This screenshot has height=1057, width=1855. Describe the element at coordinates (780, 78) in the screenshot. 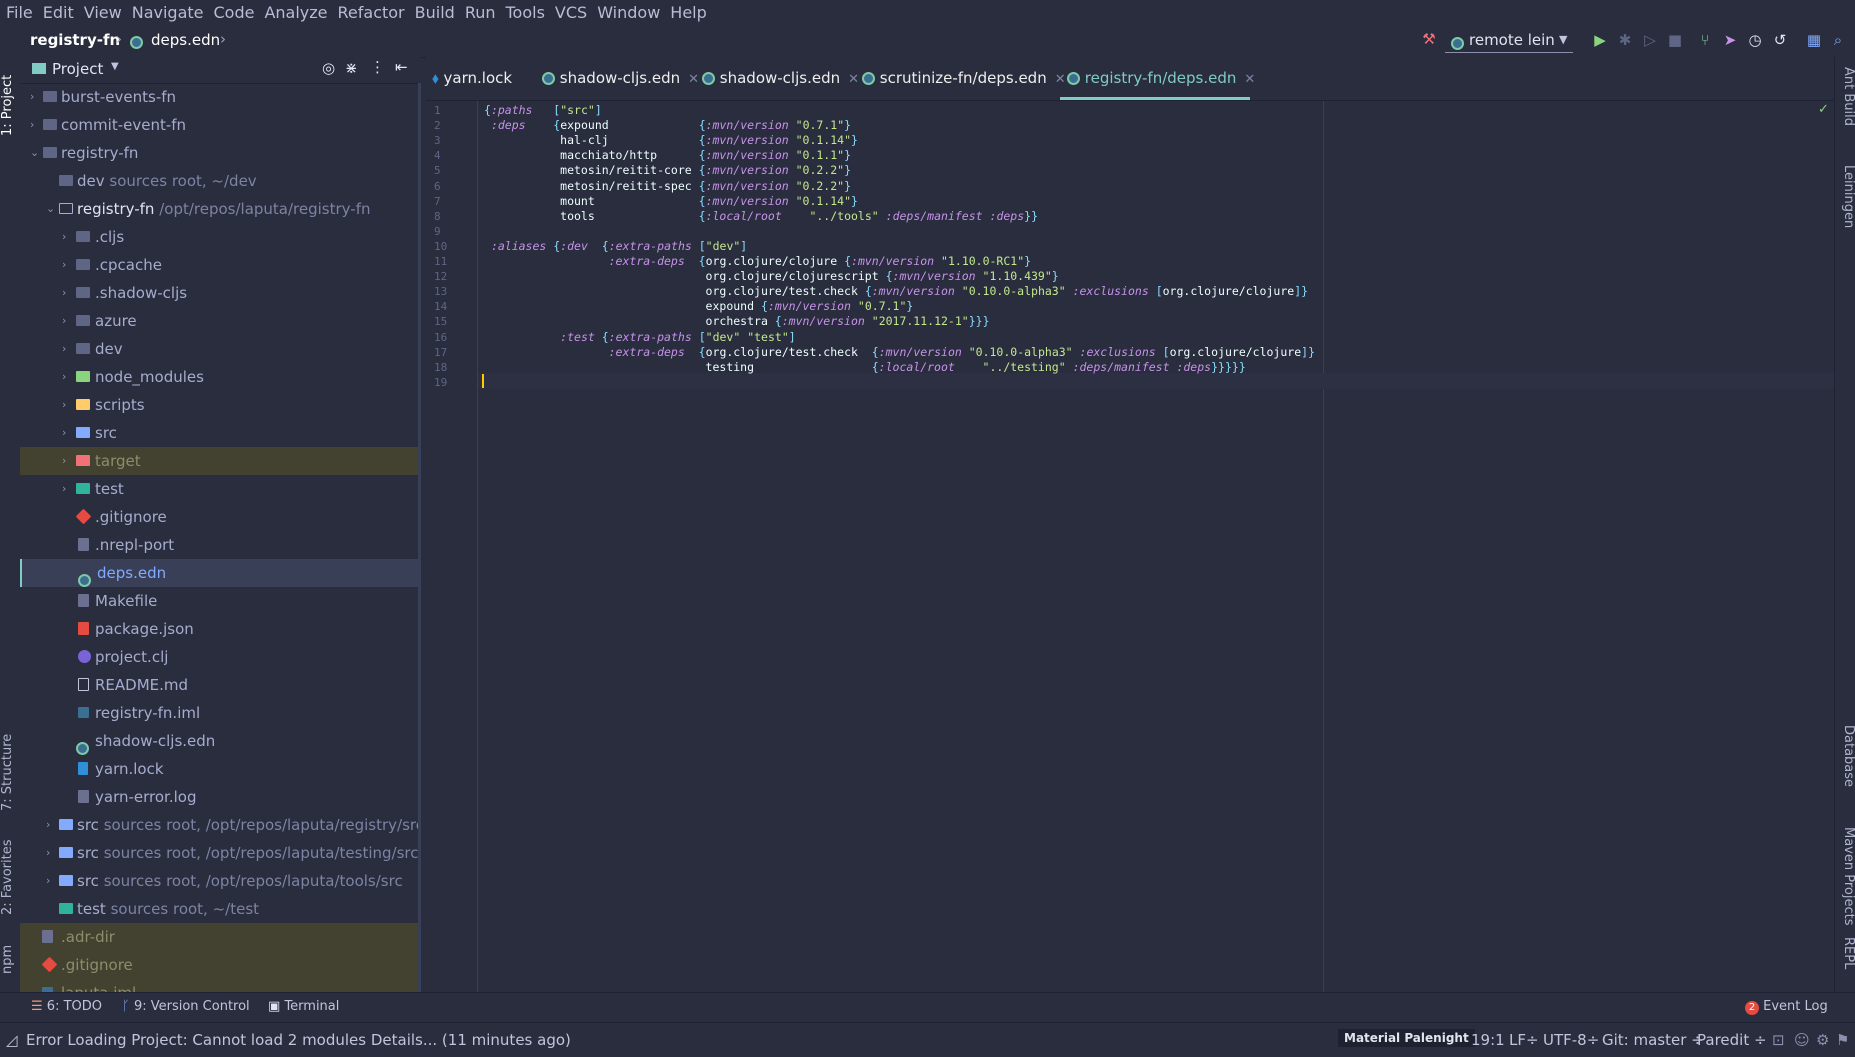

I see `tab-shadow-cljs-2: shadow-cljs.edn ✕` at that location.